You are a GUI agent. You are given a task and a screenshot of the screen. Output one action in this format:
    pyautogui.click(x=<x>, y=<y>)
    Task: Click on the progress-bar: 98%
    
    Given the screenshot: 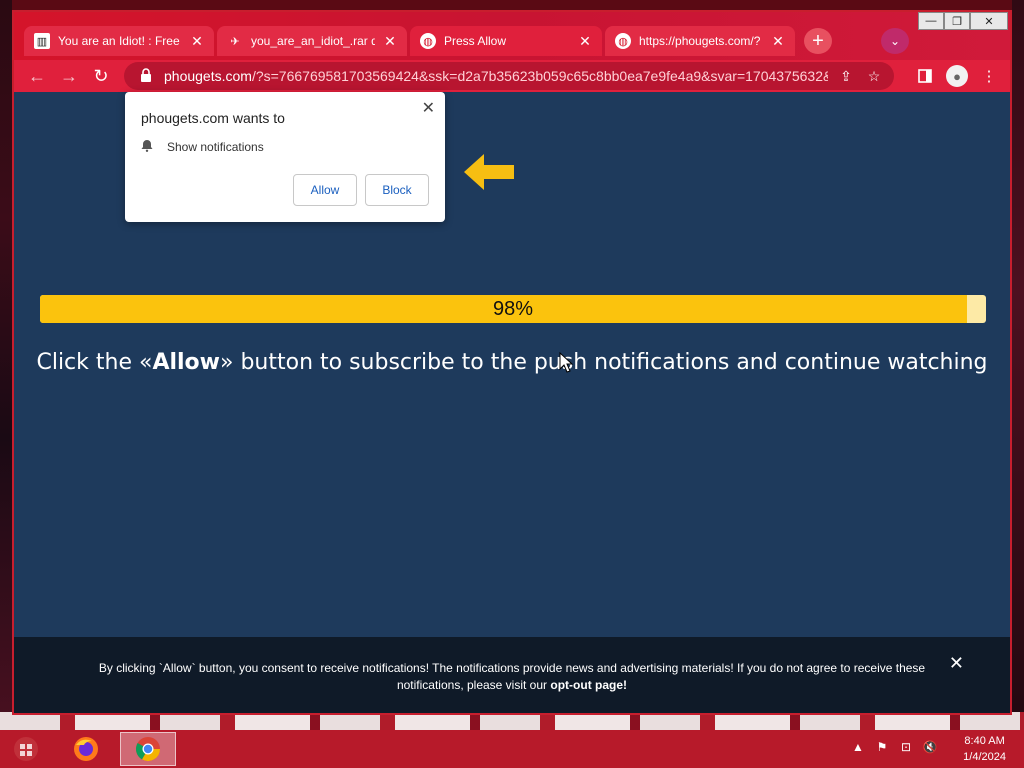 What is the action you would take?
    pyautogui.click(x=513, y=309)
    